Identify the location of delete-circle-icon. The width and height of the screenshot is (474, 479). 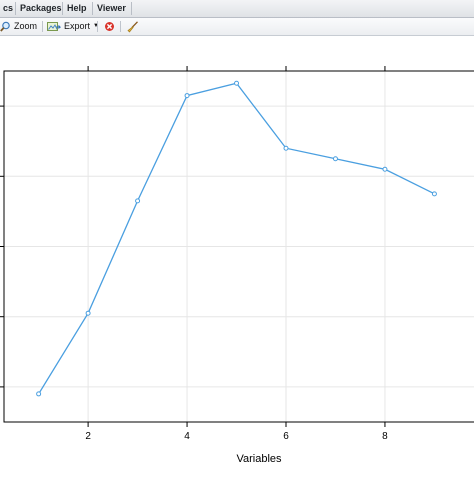
(109, 26).